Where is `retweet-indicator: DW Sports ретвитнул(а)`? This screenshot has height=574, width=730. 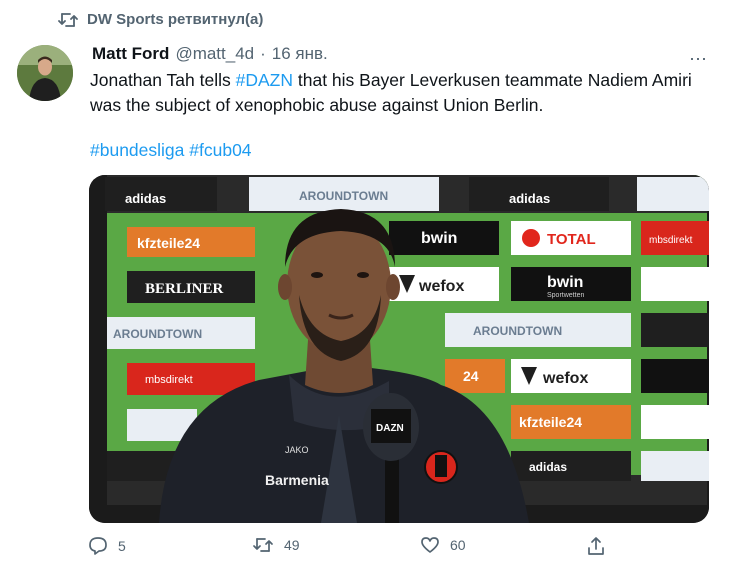
retweet-indicator: DW Sports ретвитнул(а) is located at coordinates (160, 19).